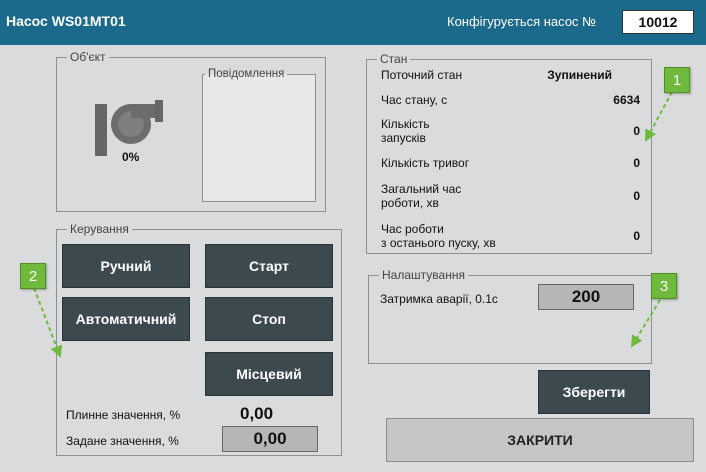 This screenshot has height=472, width=706. I want to click on annotation-marker-3: 3, so click(664, 286).